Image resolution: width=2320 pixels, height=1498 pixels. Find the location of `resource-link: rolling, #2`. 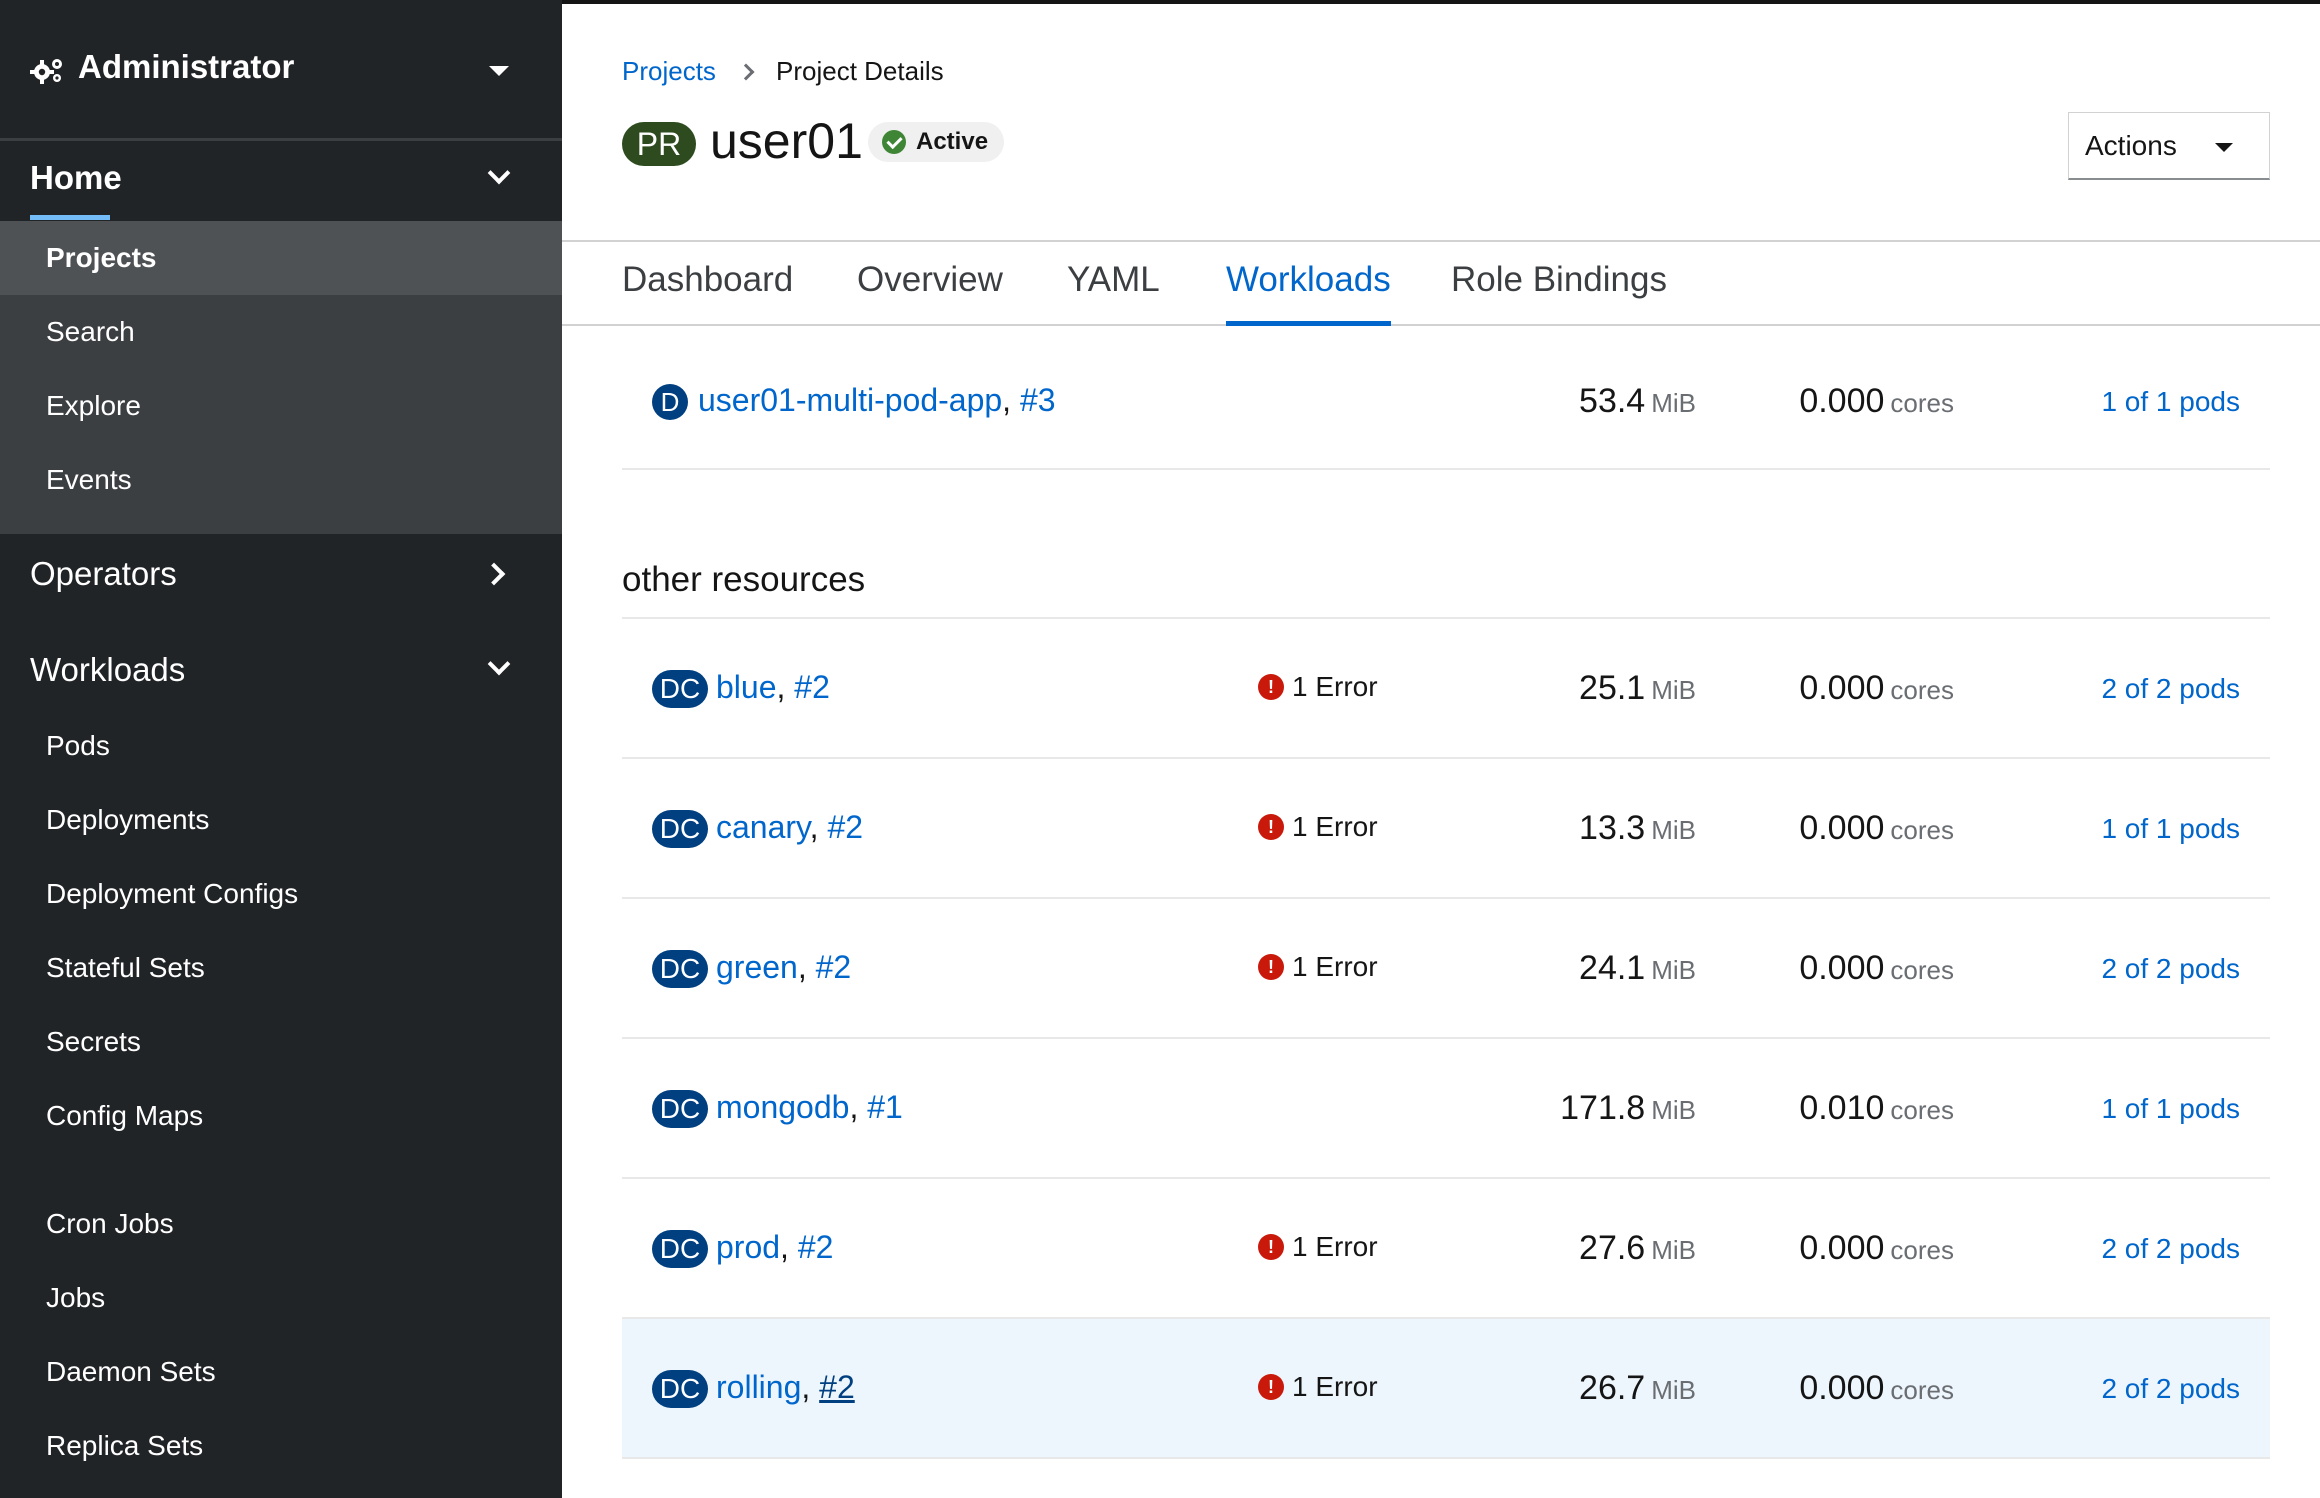

resource-link: rolling, #2 is located at coordinates (785, 1387).